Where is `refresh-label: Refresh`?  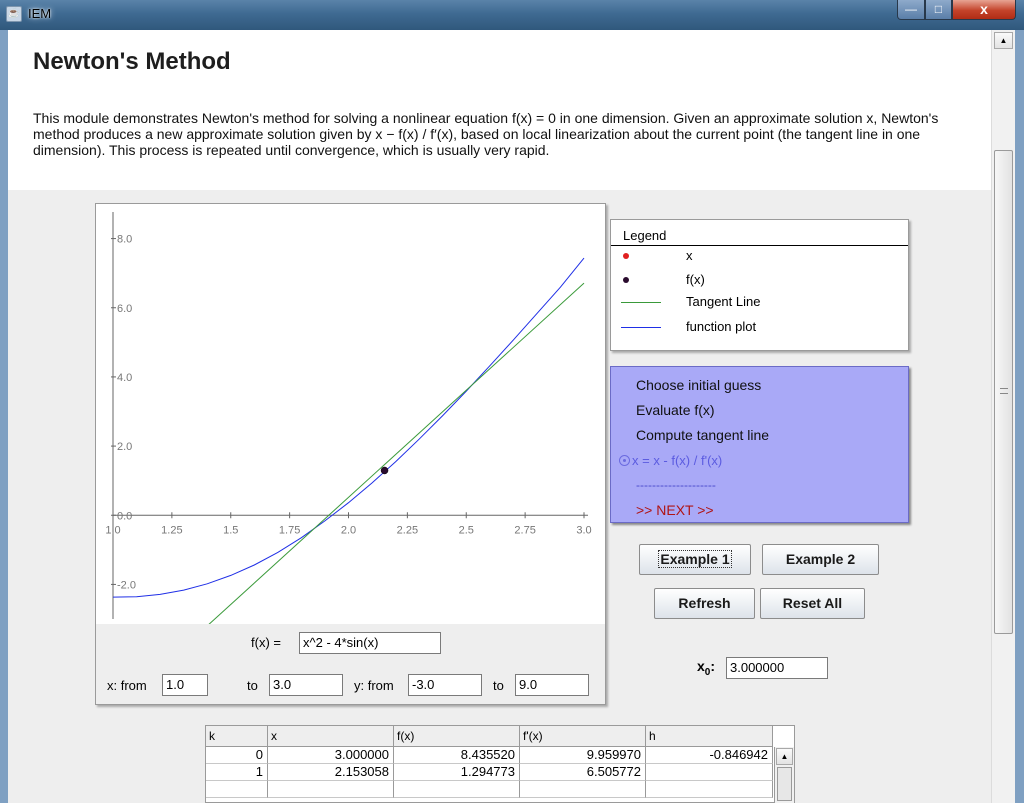
refresh-label: Refresh is located at coordinates (704, 603).